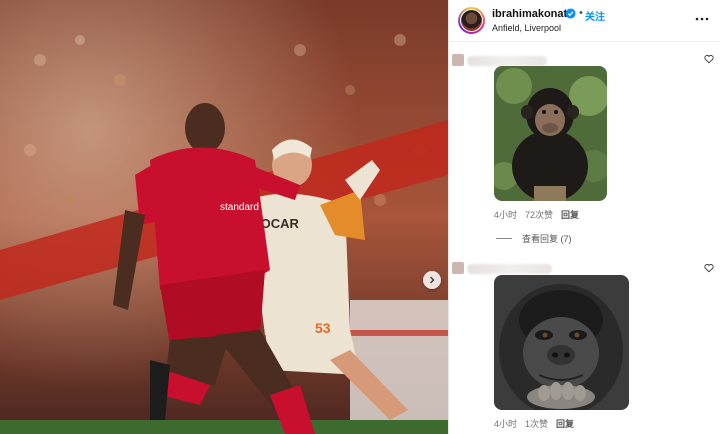 This screenshot has height=434, width=720. What do you see at coordinates (526, 28) in the screenshot?
I see `location-link: Anfield, Liverpool` at bounding box center [526, 28].